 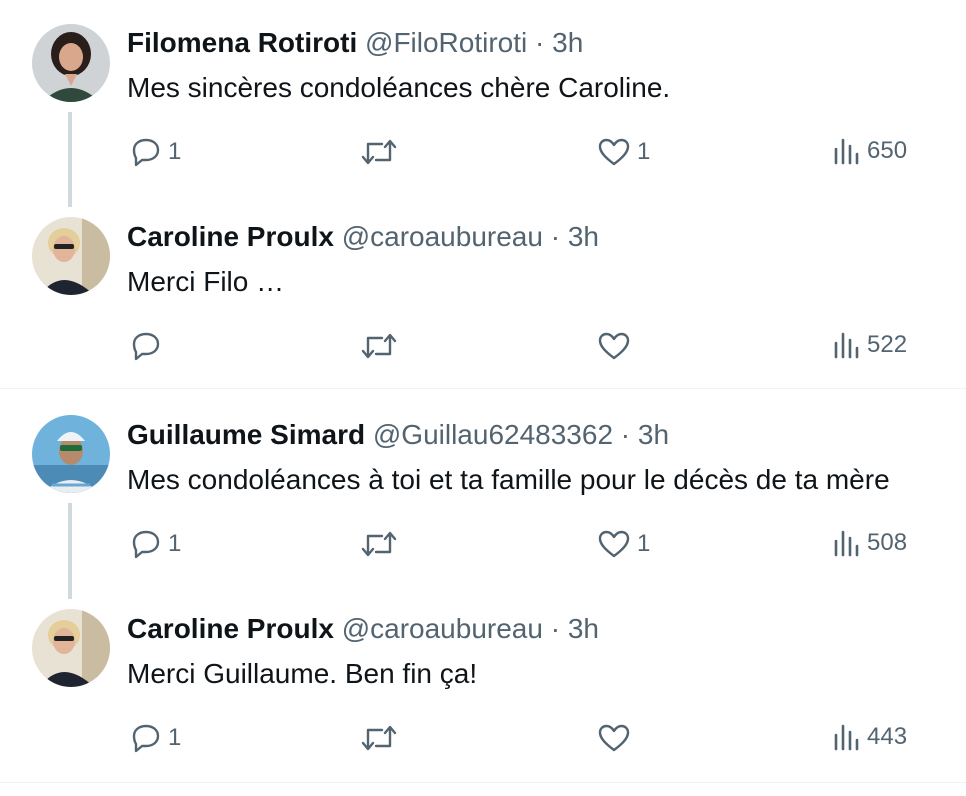 I want to click on views-button: 443, so click(x=870, y=737).